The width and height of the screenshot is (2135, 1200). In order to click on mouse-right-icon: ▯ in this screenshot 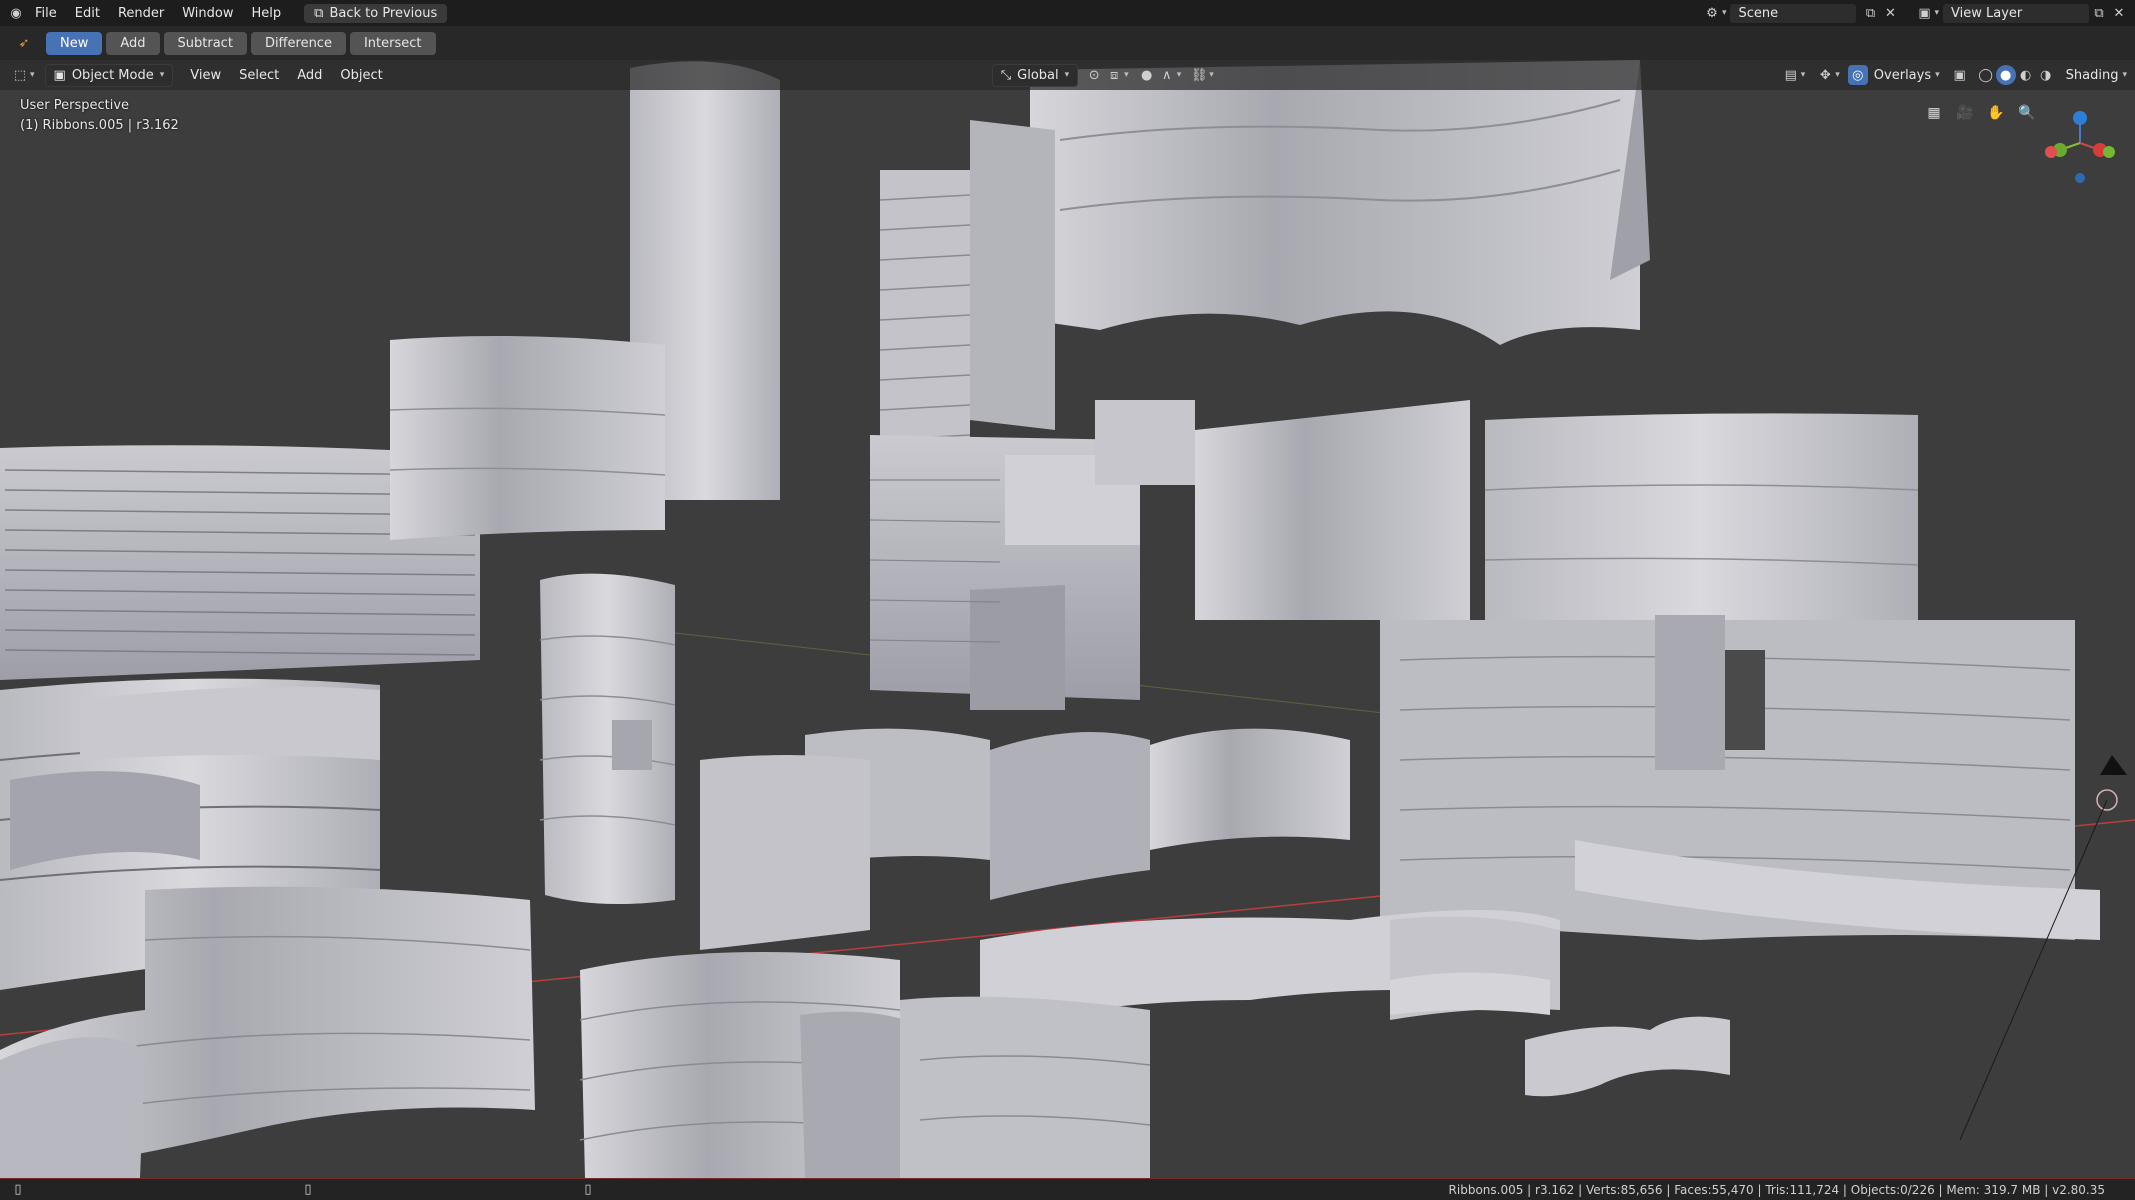, I will do `click(588, 1189)`.